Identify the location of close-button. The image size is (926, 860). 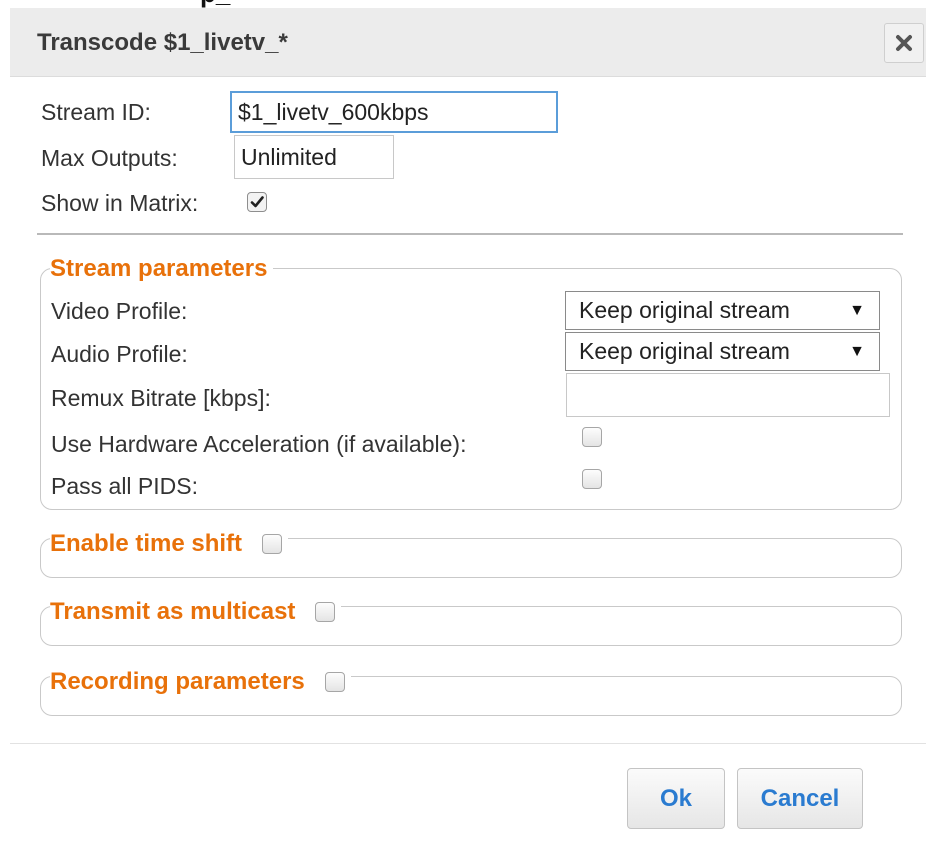
(904, 43).